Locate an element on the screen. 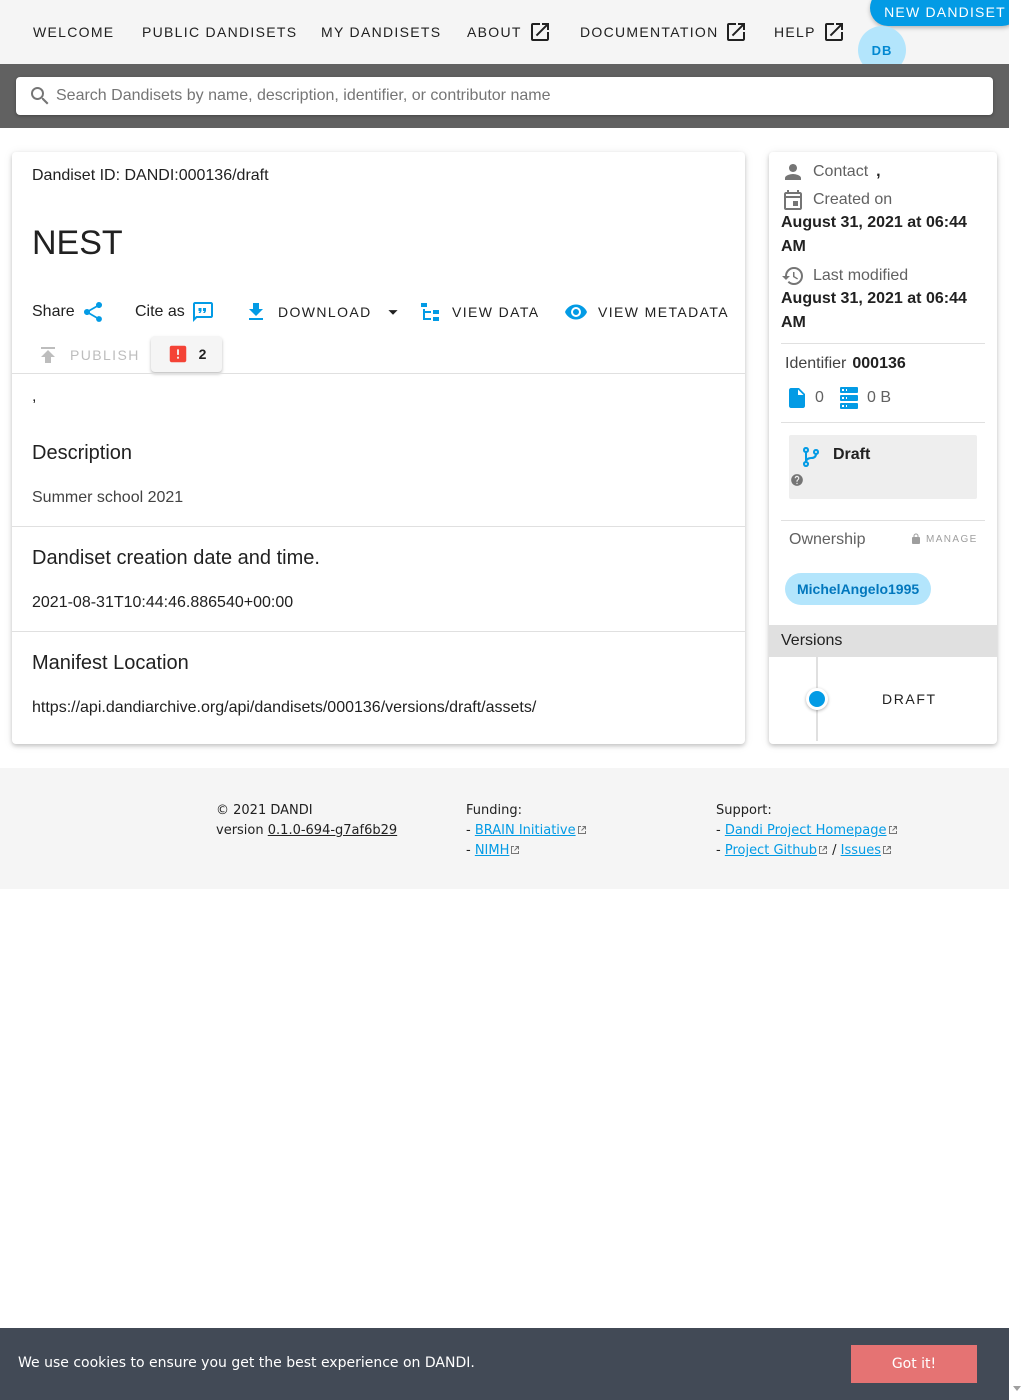 Image resolution: width=1024 pixels, height=1400 pixels. alert-box-icon is located at coordinates (177, 354).